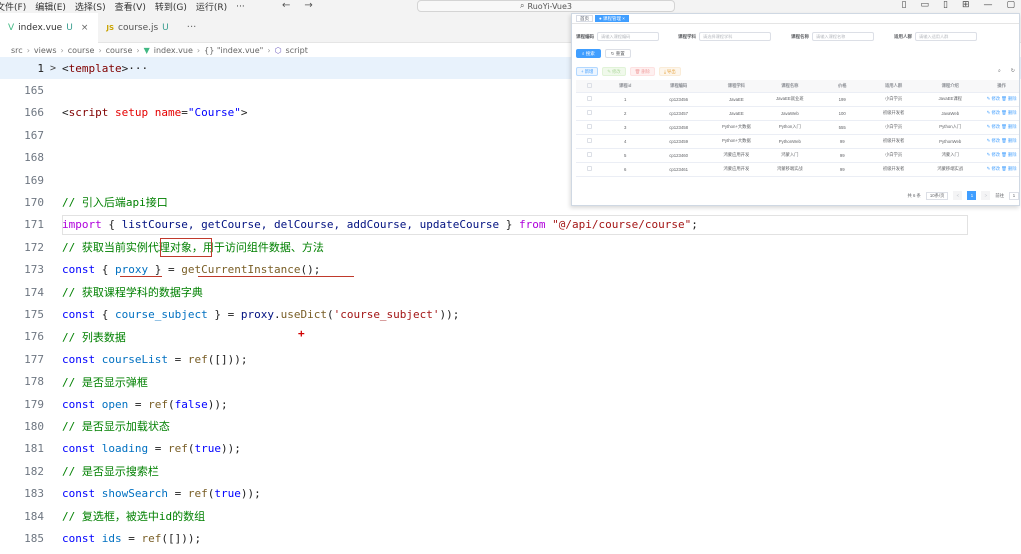 This screenshot has height=554, width=1021. Describe the element at coordinates (510, 516) in the screenshot. I see `code-line: 184 // 复选框，被选中id的数组` at that location.